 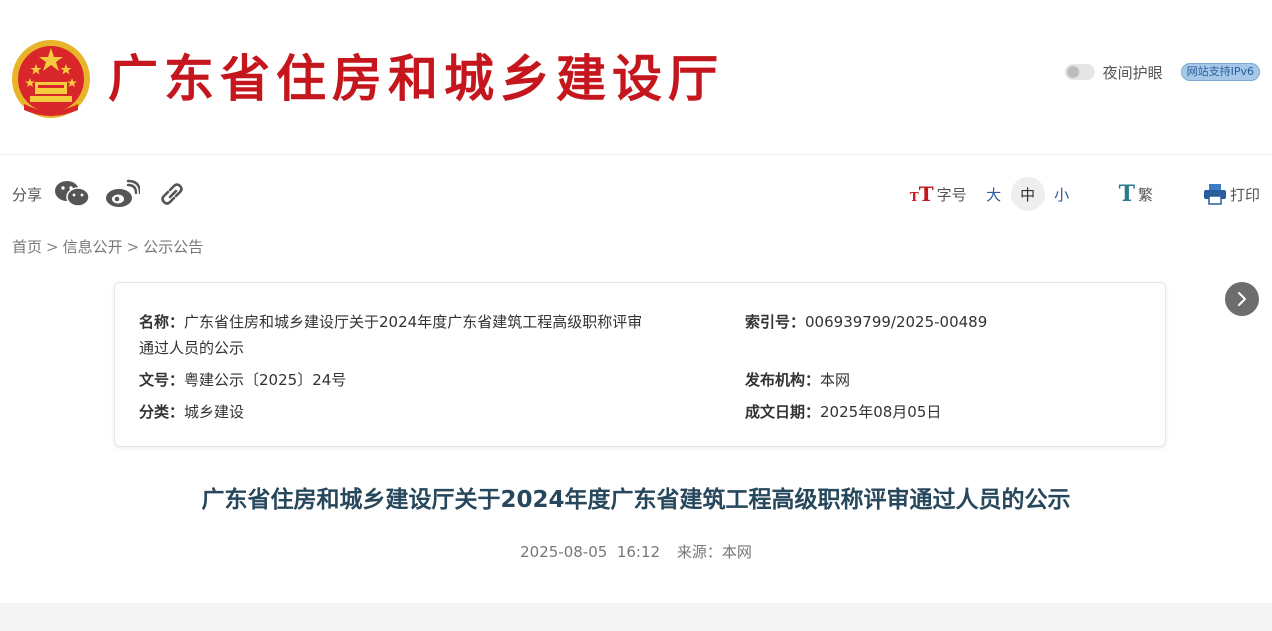 What do you see at coordinates (636, 194) in the screenshot?
I see `article-toolbar: 分享 T T 字号 大 中 小 T 繁 打印` at bounding box center [636, 194].